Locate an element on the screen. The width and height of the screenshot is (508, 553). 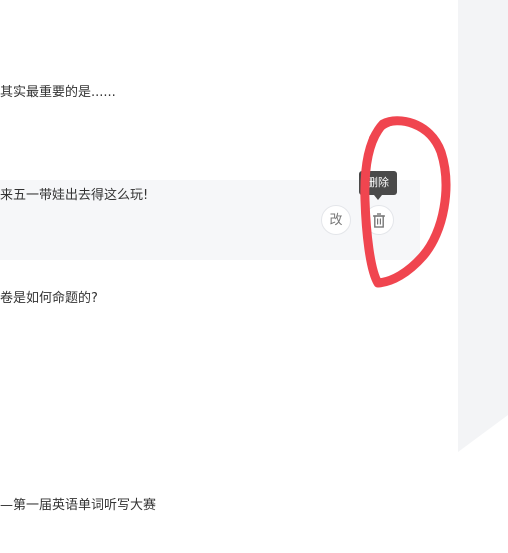
delete-button is located at coordinates (379, 220).